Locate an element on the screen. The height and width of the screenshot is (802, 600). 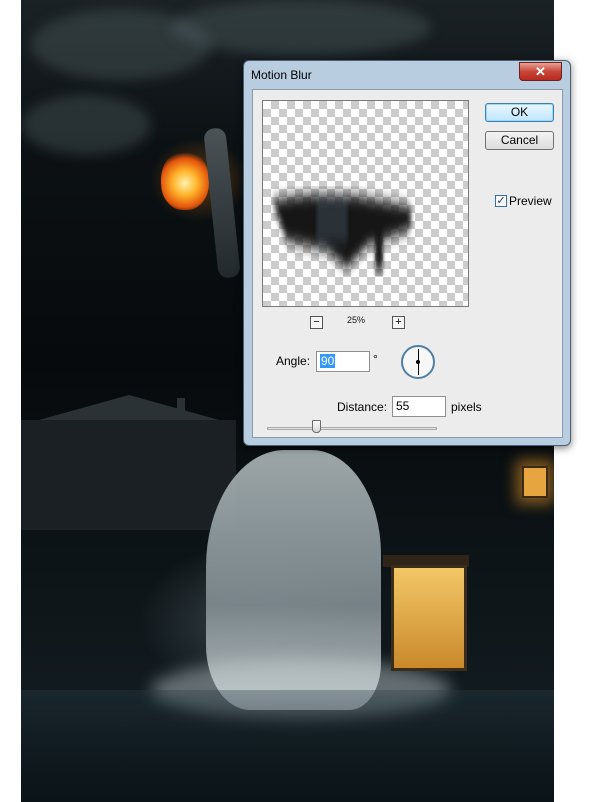
angle-input: 90 is located at coordinates (343, 361).